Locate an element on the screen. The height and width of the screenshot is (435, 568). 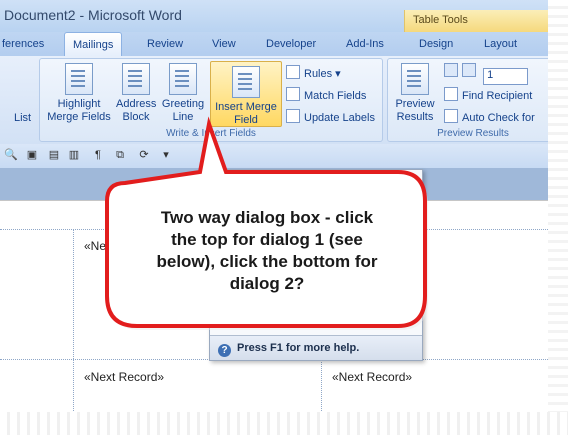
record-navigator: 1 is located at coordinates (486, 74).